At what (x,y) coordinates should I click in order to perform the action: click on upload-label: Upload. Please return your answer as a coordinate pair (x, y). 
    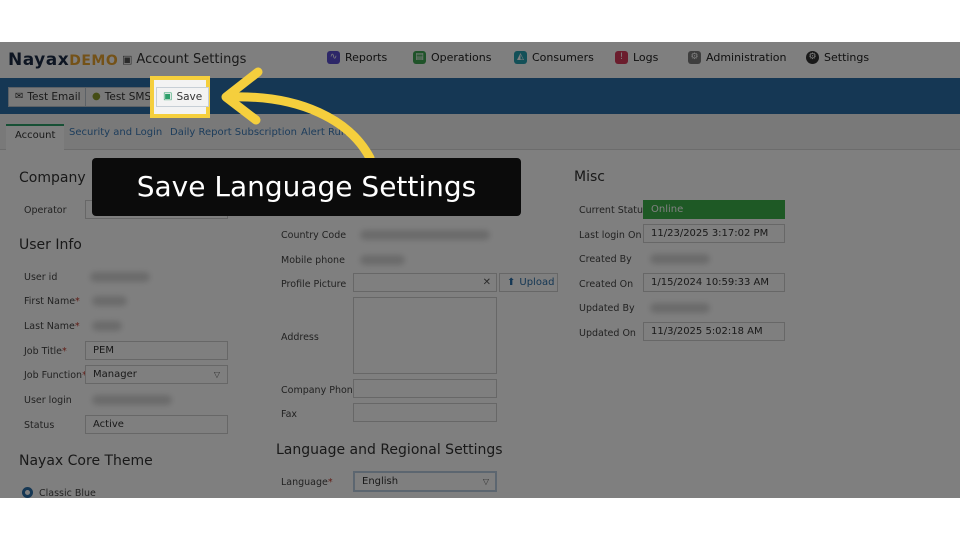
    Looking at the image, I should click on (537, 282).